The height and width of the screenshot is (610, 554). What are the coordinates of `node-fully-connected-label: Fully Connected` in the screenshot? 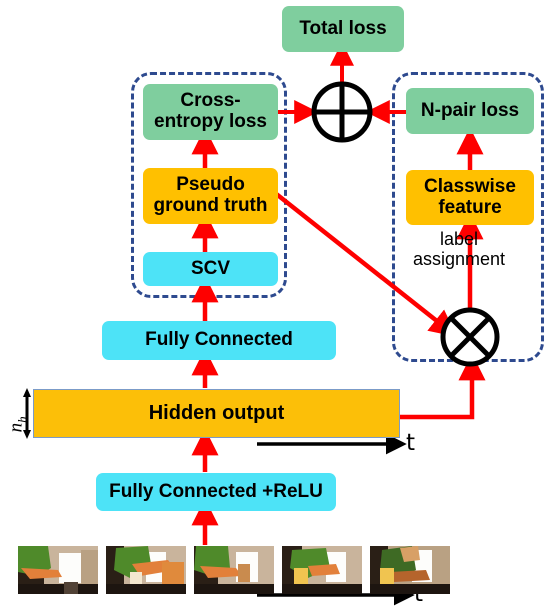 It's located at (219, 340).